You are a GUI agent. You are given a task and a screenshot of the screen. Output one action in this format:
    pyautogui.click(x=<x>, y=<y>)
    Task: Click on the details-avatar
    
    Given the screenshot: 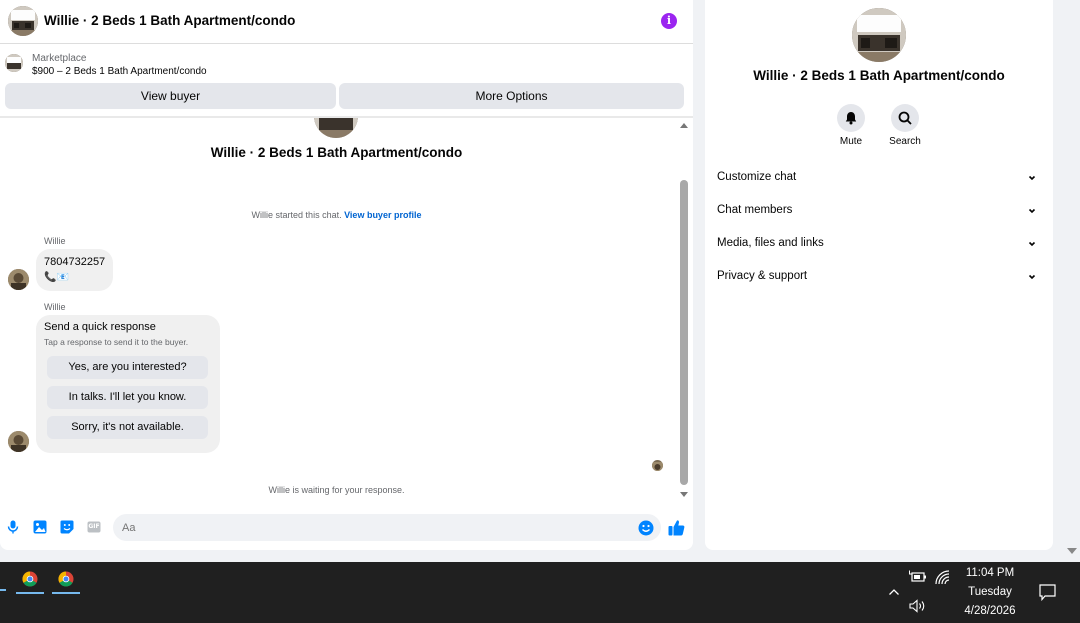 What is the action you would take?
    pyautogui.click(x=879, y=35)
    